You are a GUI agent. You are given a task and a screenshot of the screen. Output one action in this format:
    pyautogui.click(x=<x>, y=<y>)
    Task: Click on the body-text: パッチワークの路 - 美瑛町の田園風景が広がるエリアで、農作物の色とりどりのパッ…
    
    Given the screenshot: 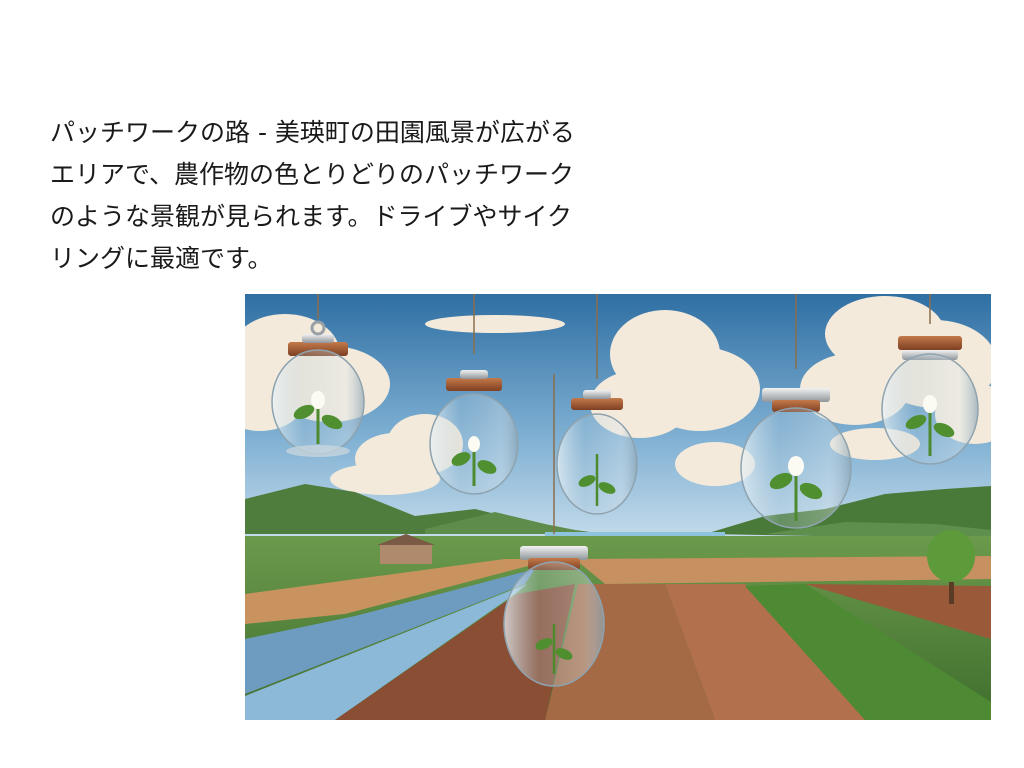 What is the action you would take?
    pyautogui.click(x=312, y=195)
    